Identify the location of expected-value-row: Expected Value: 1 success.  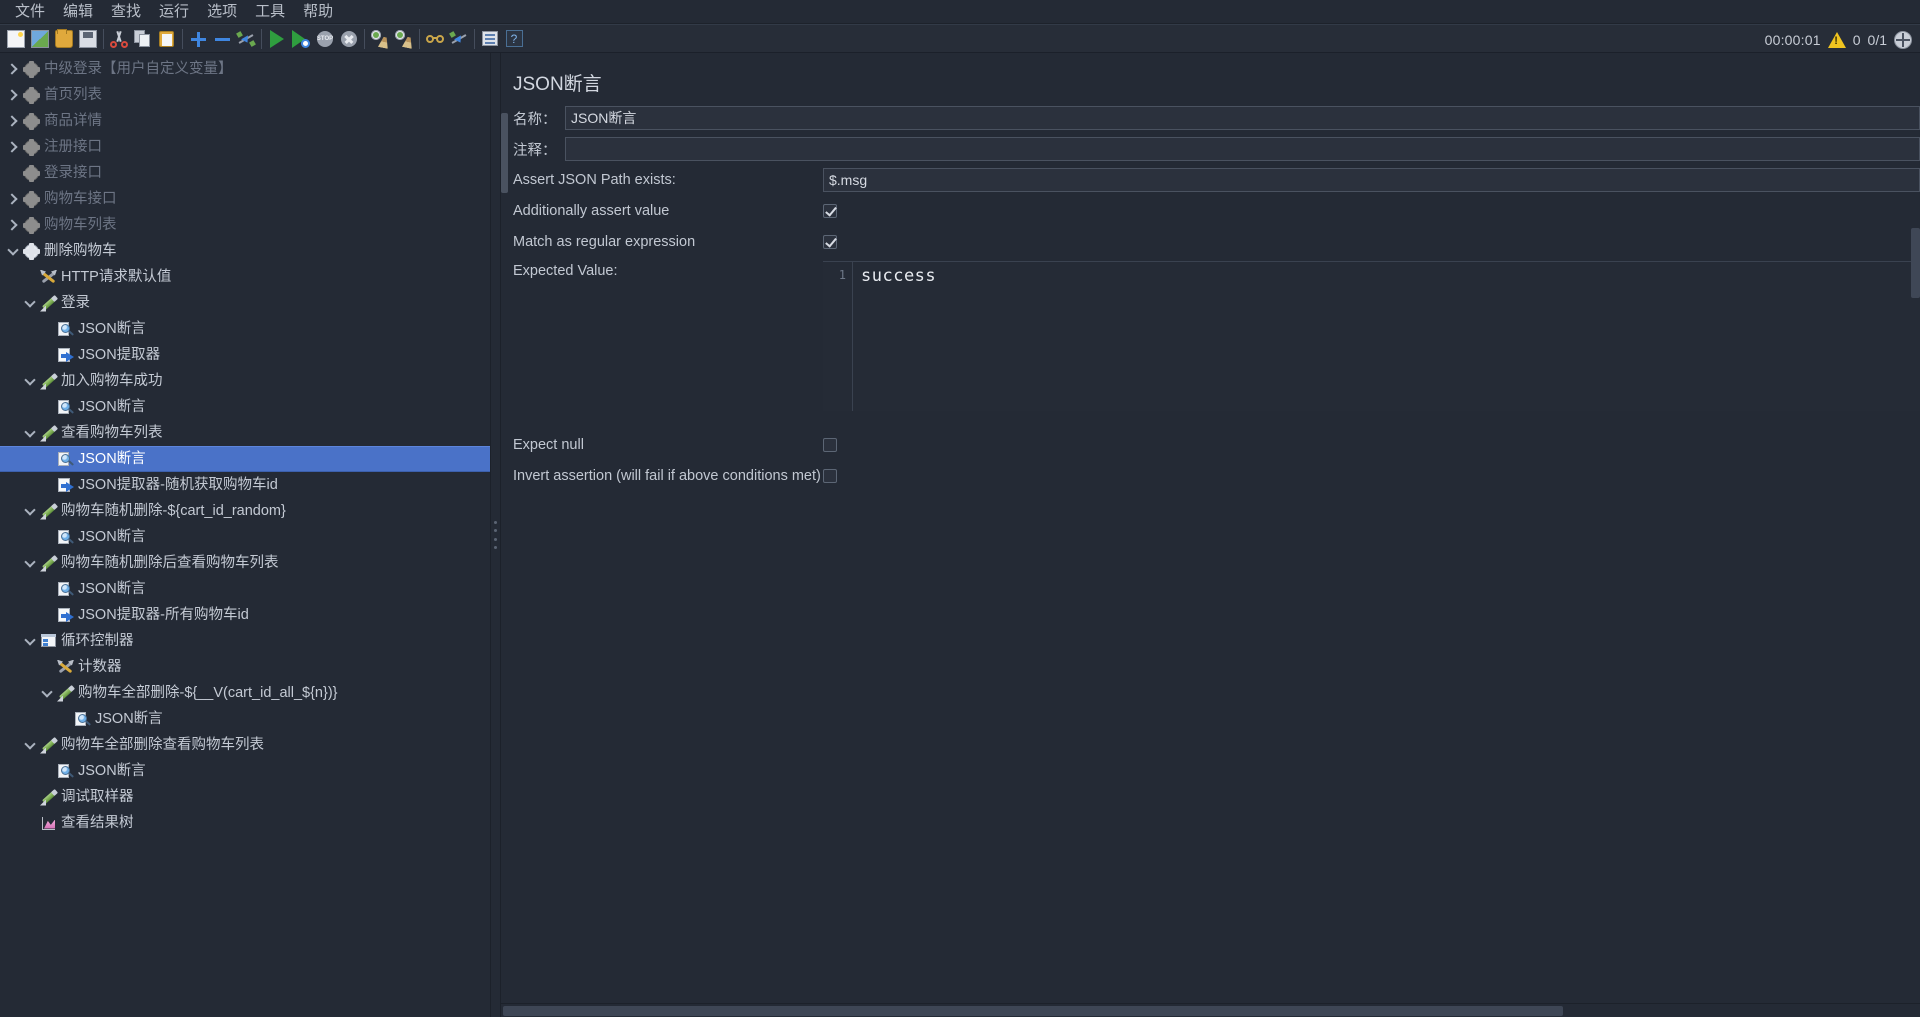
(1210, 336).